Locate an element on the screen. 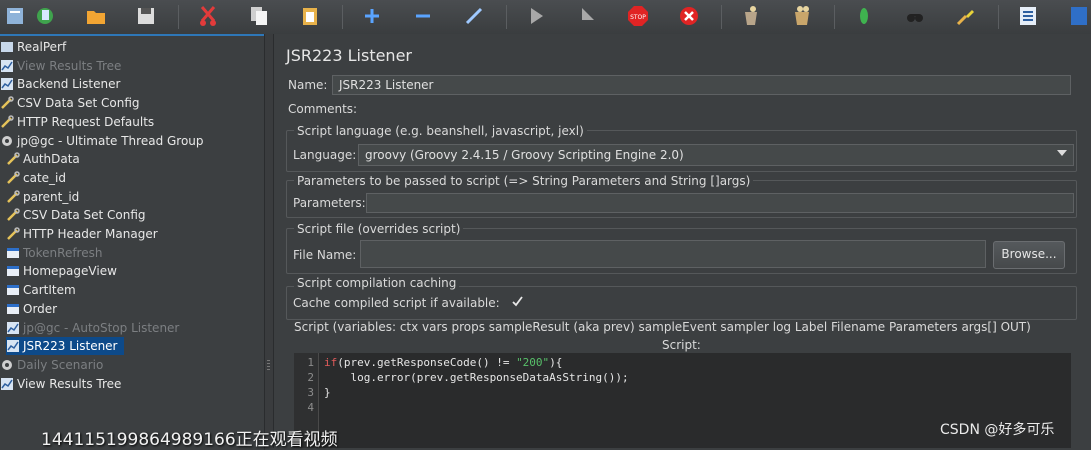 The width and height of the screenshot is (1091, 450). tree-node-label: Backend Listener is located at coordinates (69, 84).